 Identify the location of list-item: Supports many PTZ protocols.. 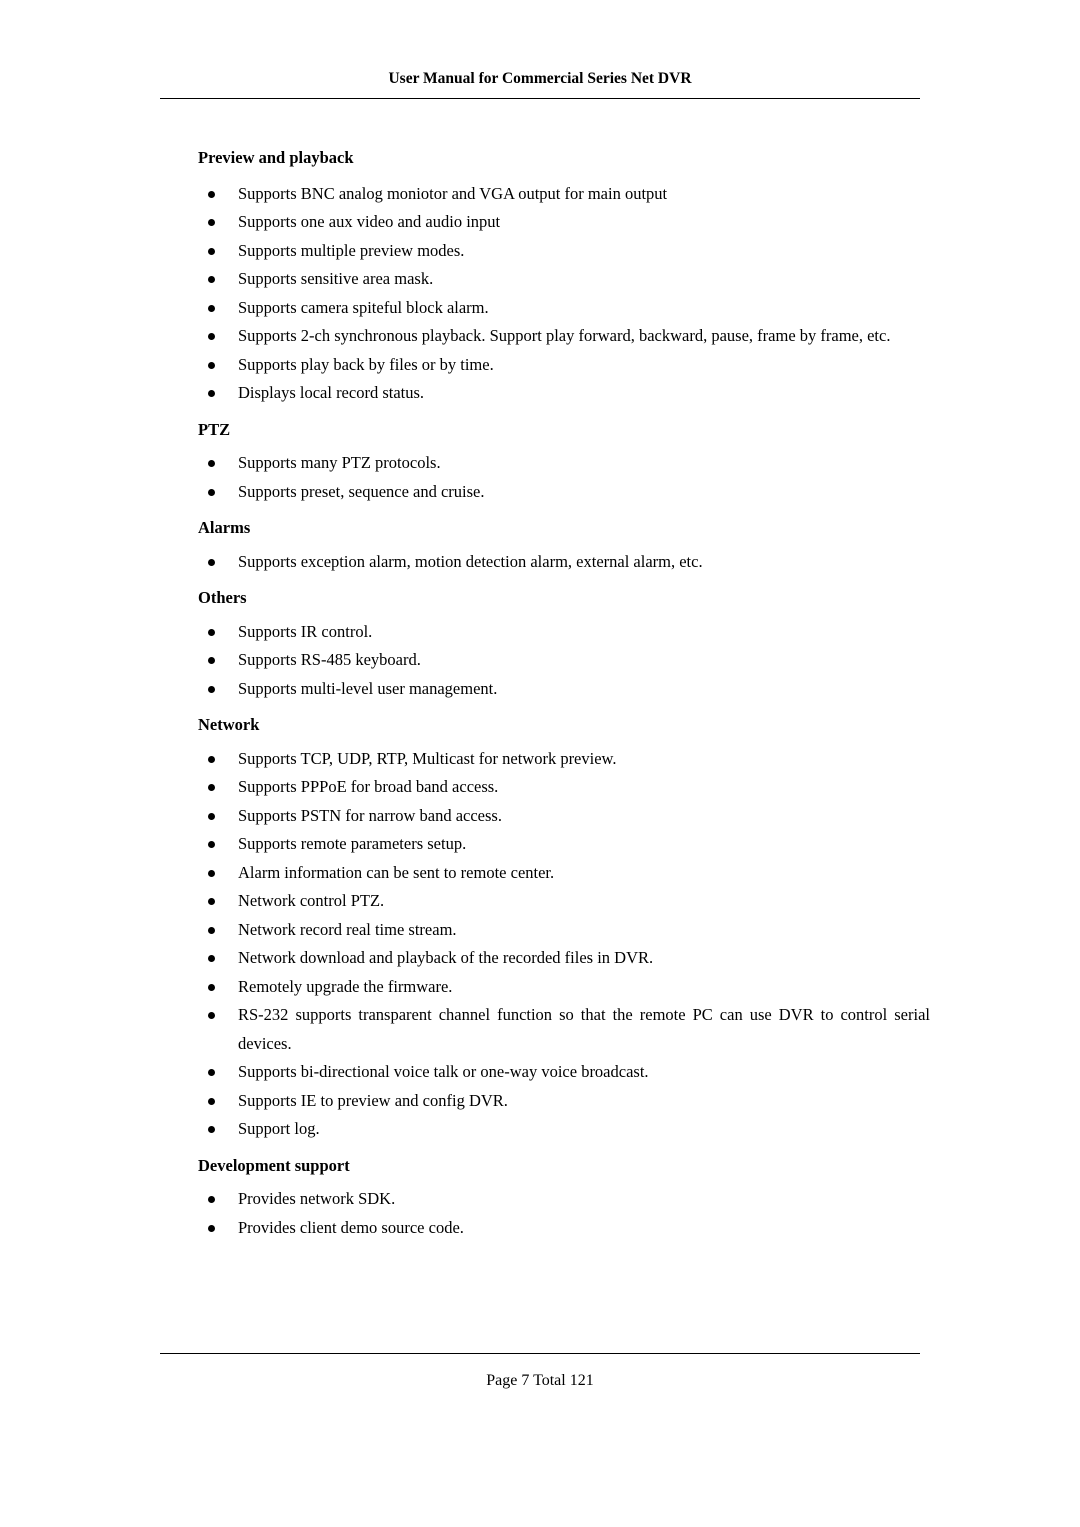
(545, 463).